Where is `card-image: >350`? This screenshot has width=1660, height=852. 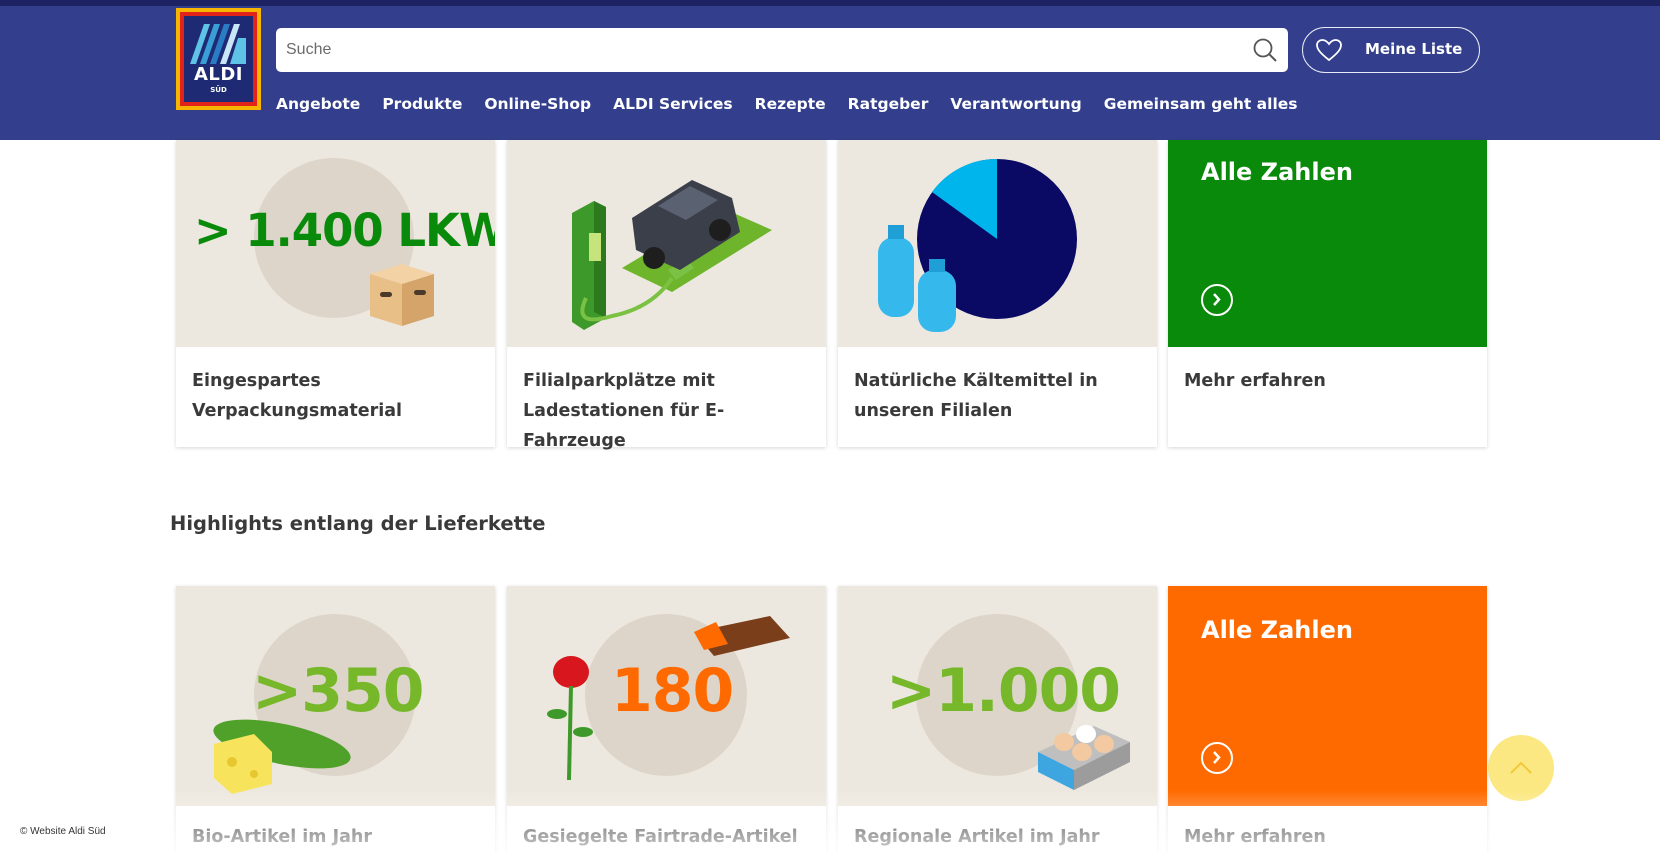
card-image: >350 is located at coordinates (335, 696).